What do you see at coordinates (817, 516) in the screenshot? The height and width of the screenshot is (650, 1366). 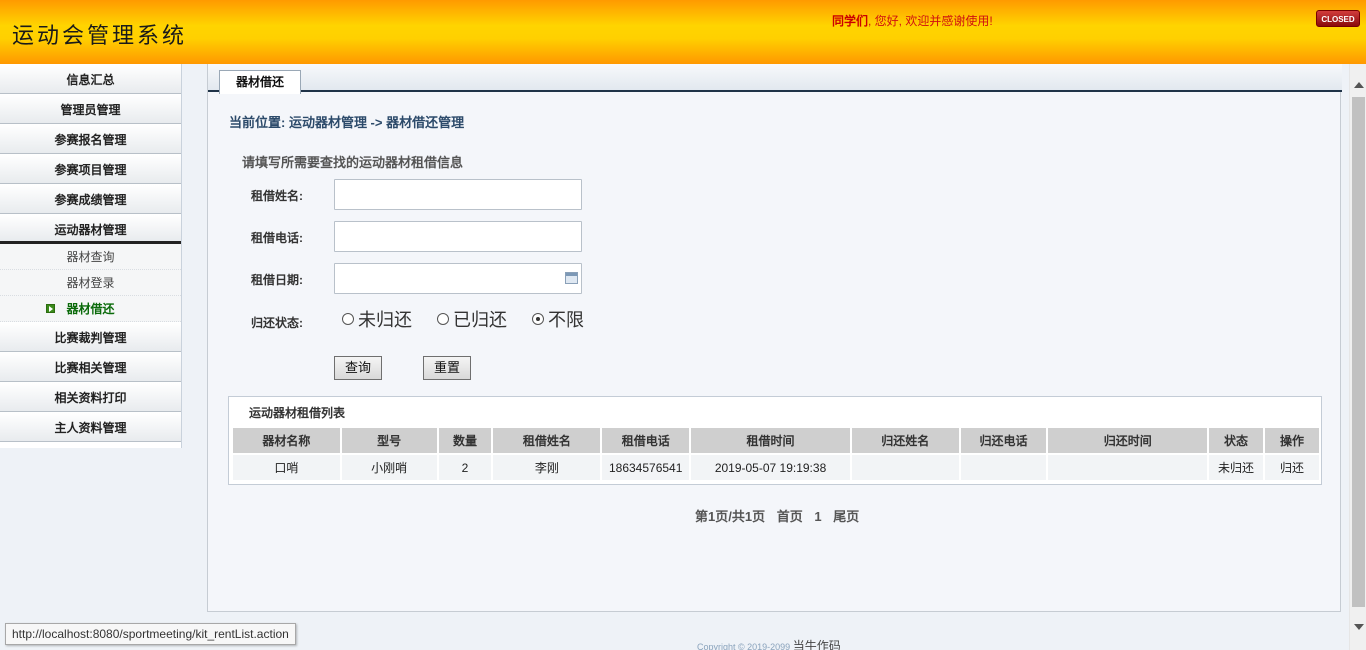 I see `current-page-link: 1` at bounding box center [817, 516].